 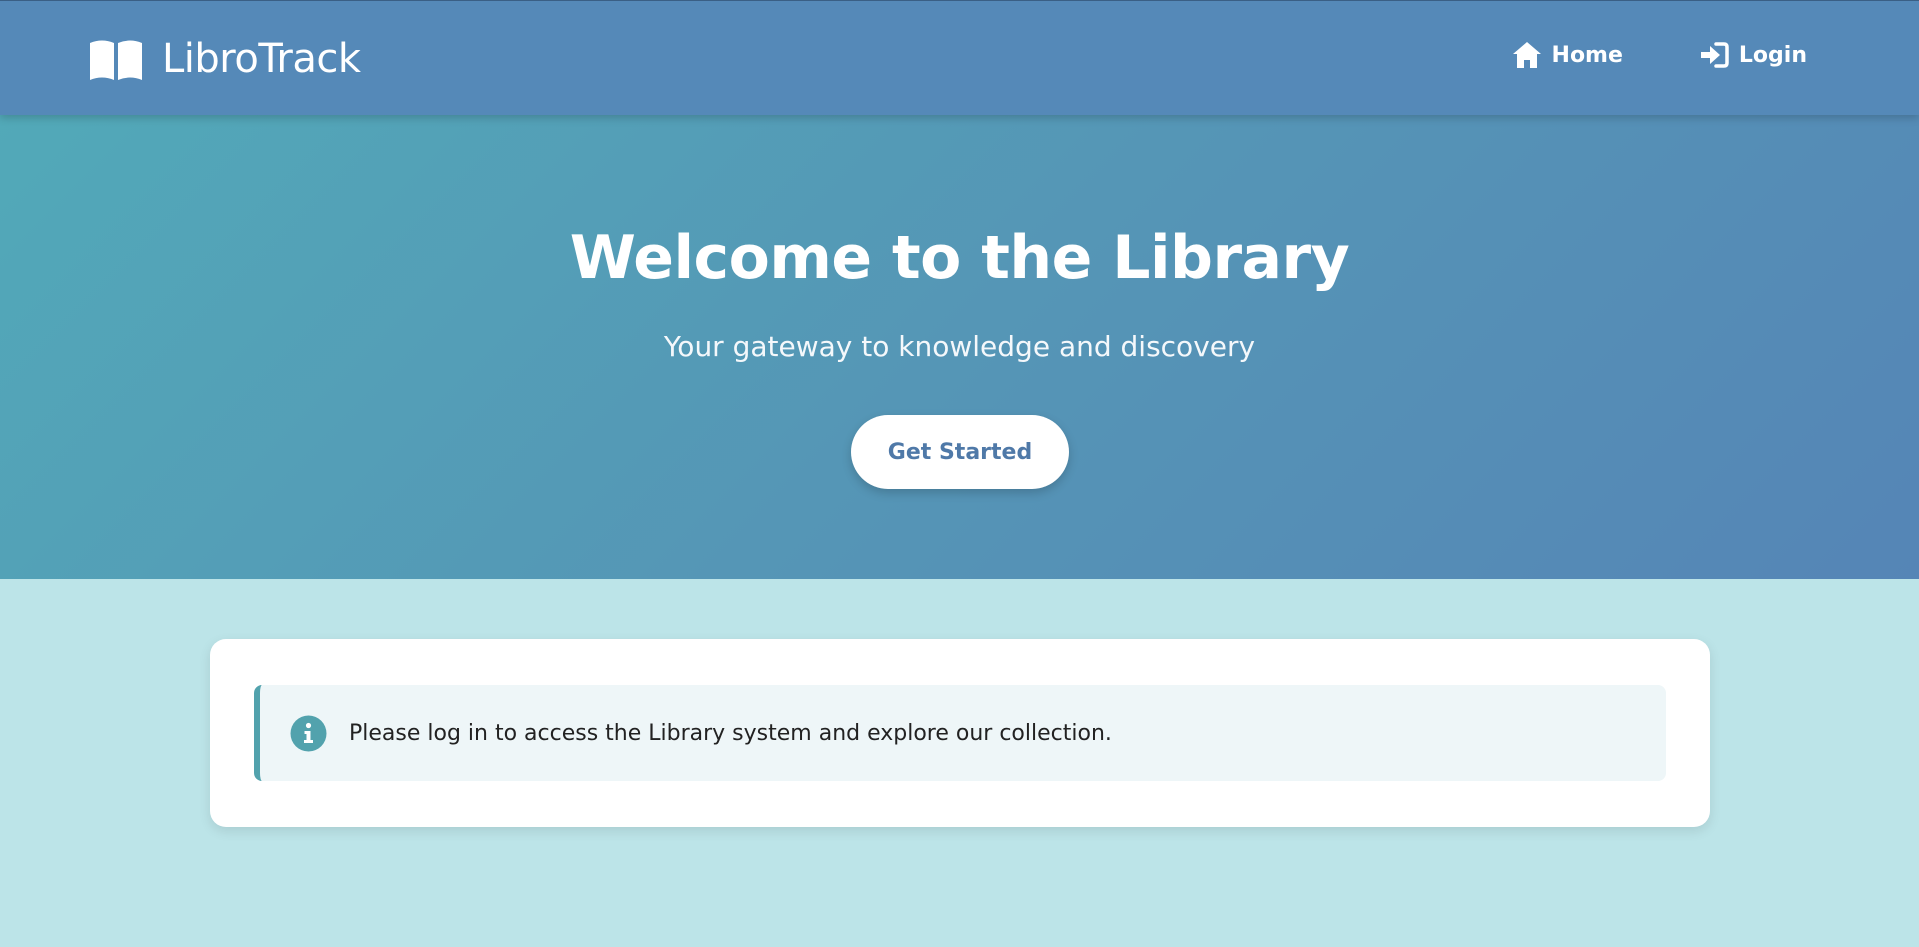 What do you see at coordinates (261, 59) in the screenshot?
I see `brand-name: LibroTrack` at bounding box center [261, 59].